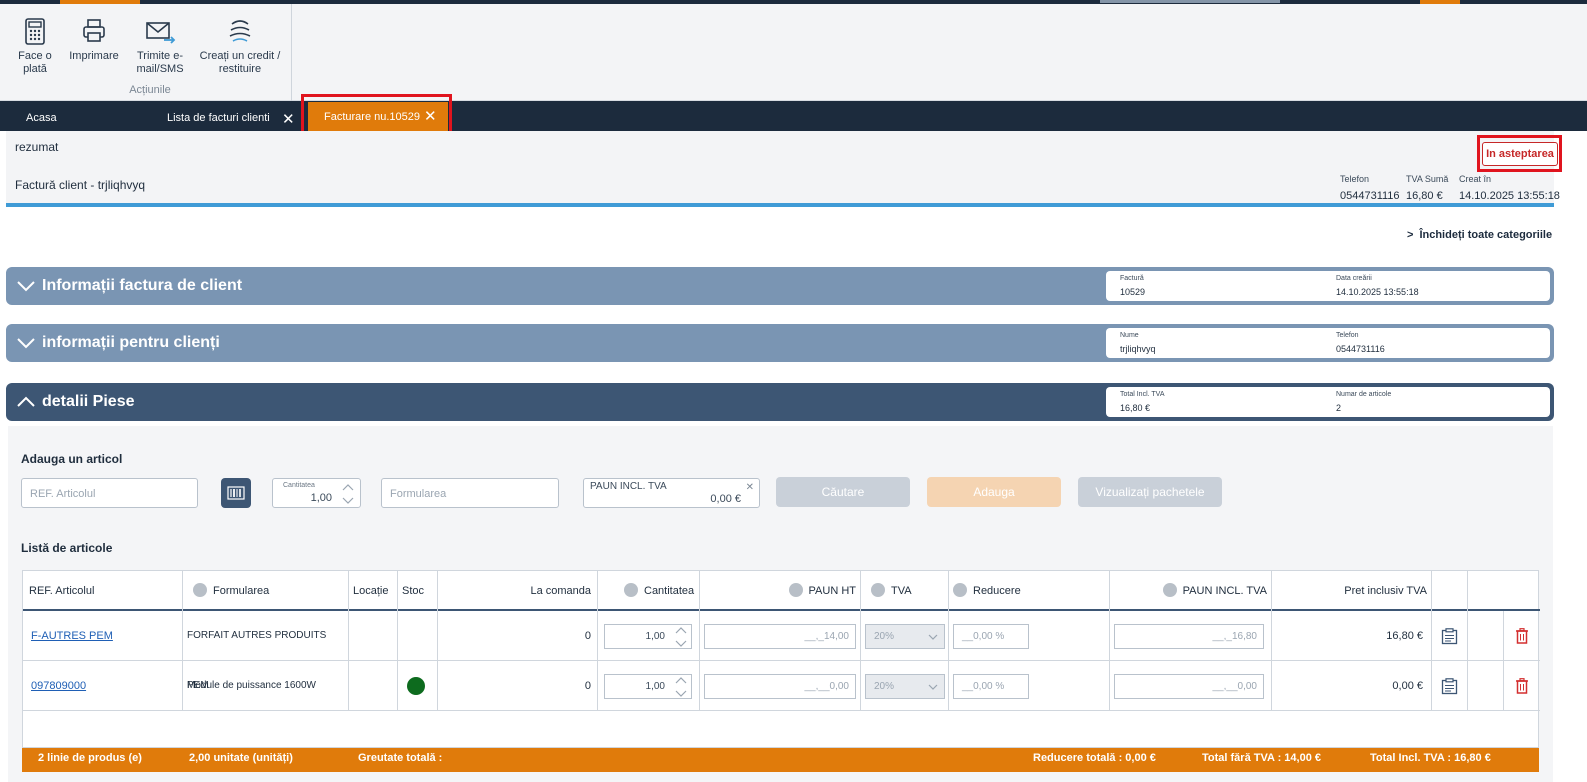 Image resolution: width=1587 pixels, height=782 pixels. I want to click on footer-total-incl: Total Incl. TVA : 16,80 €, so click(1430, 758).